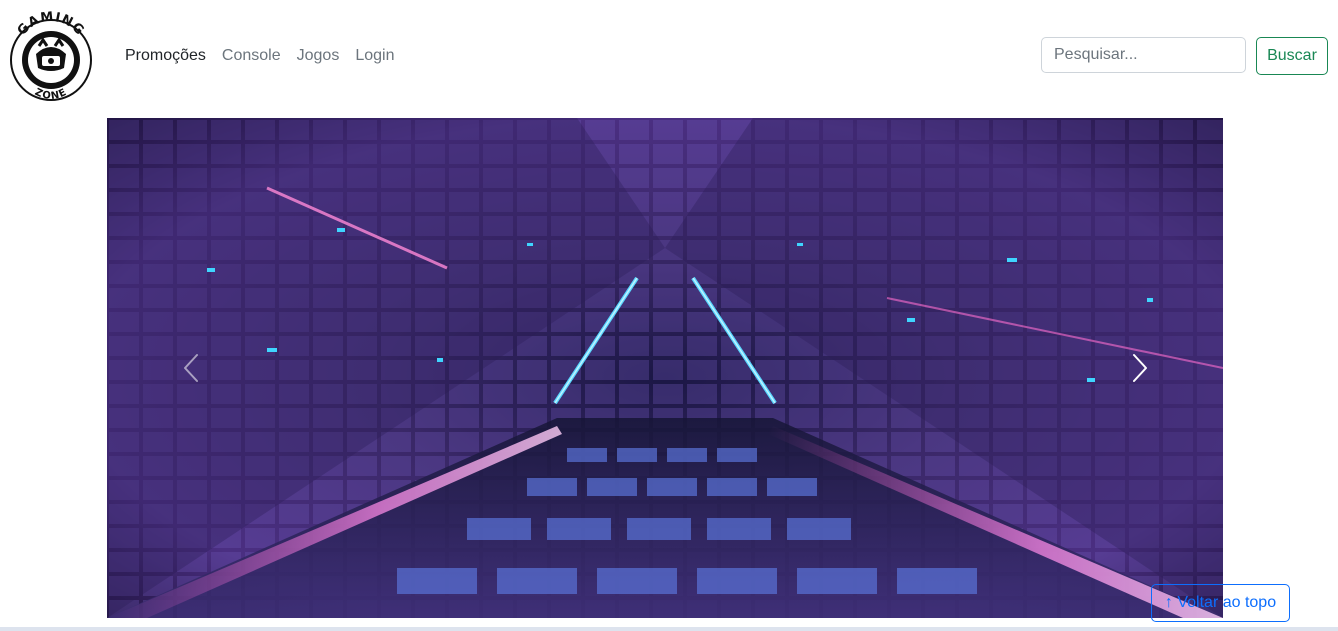  What do you see at coordinates (1220, 603) in the screenshot?
I see `back-to-top-button: ↑ Voltar ao topo` at bounding box center [1220, 603].